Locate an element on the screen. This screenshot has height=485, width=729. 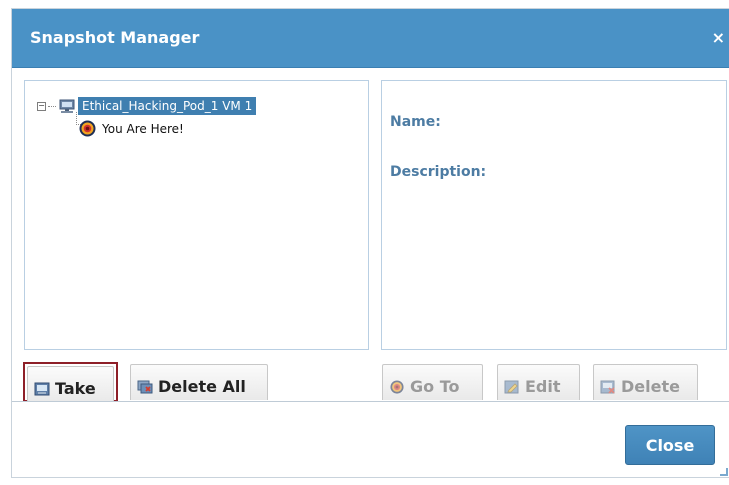
edit-button: Edit is located at coordinates (538, 382).